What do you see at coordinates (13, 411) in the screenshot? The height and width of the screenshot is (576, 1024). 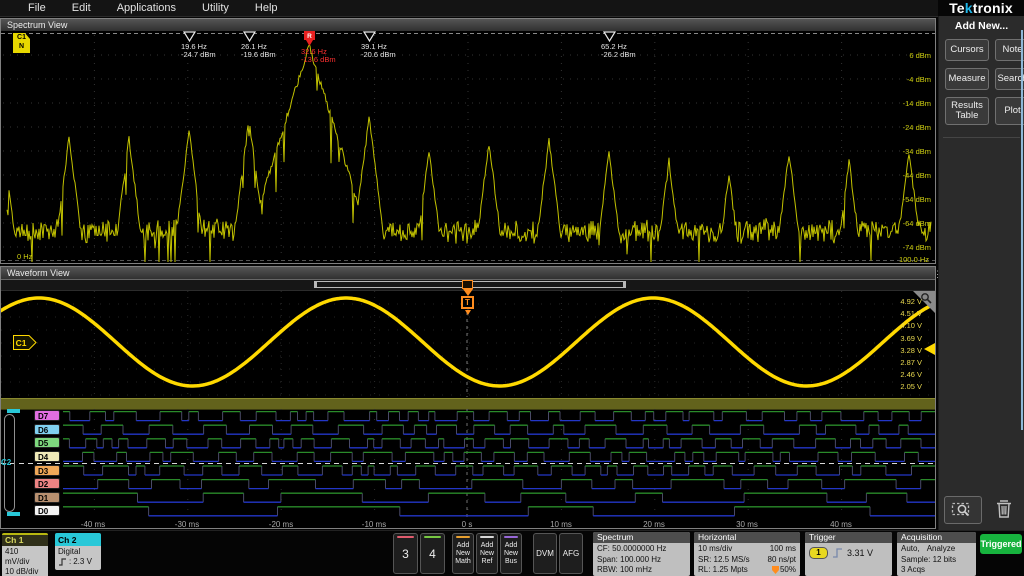 I see `digital-group-grip-top` at bounding box center [13, 411].